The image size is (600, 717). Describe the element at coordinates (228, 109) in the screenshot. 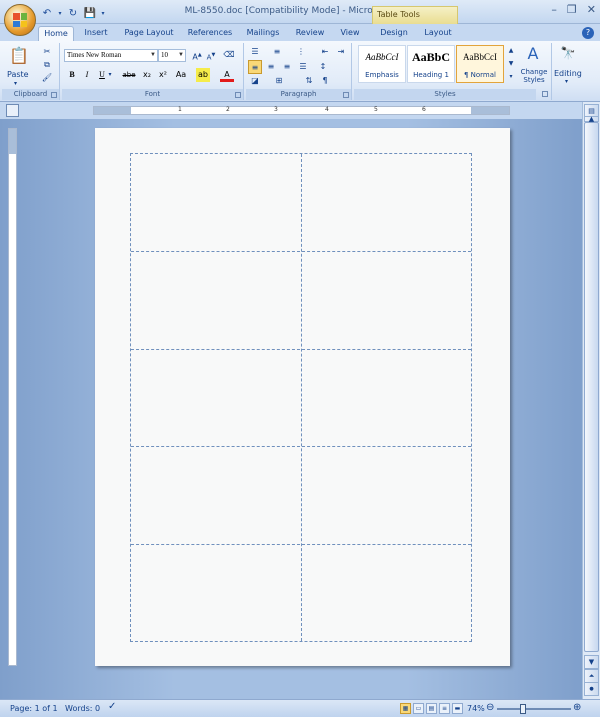

I see `ruler-number: 2` at that location.